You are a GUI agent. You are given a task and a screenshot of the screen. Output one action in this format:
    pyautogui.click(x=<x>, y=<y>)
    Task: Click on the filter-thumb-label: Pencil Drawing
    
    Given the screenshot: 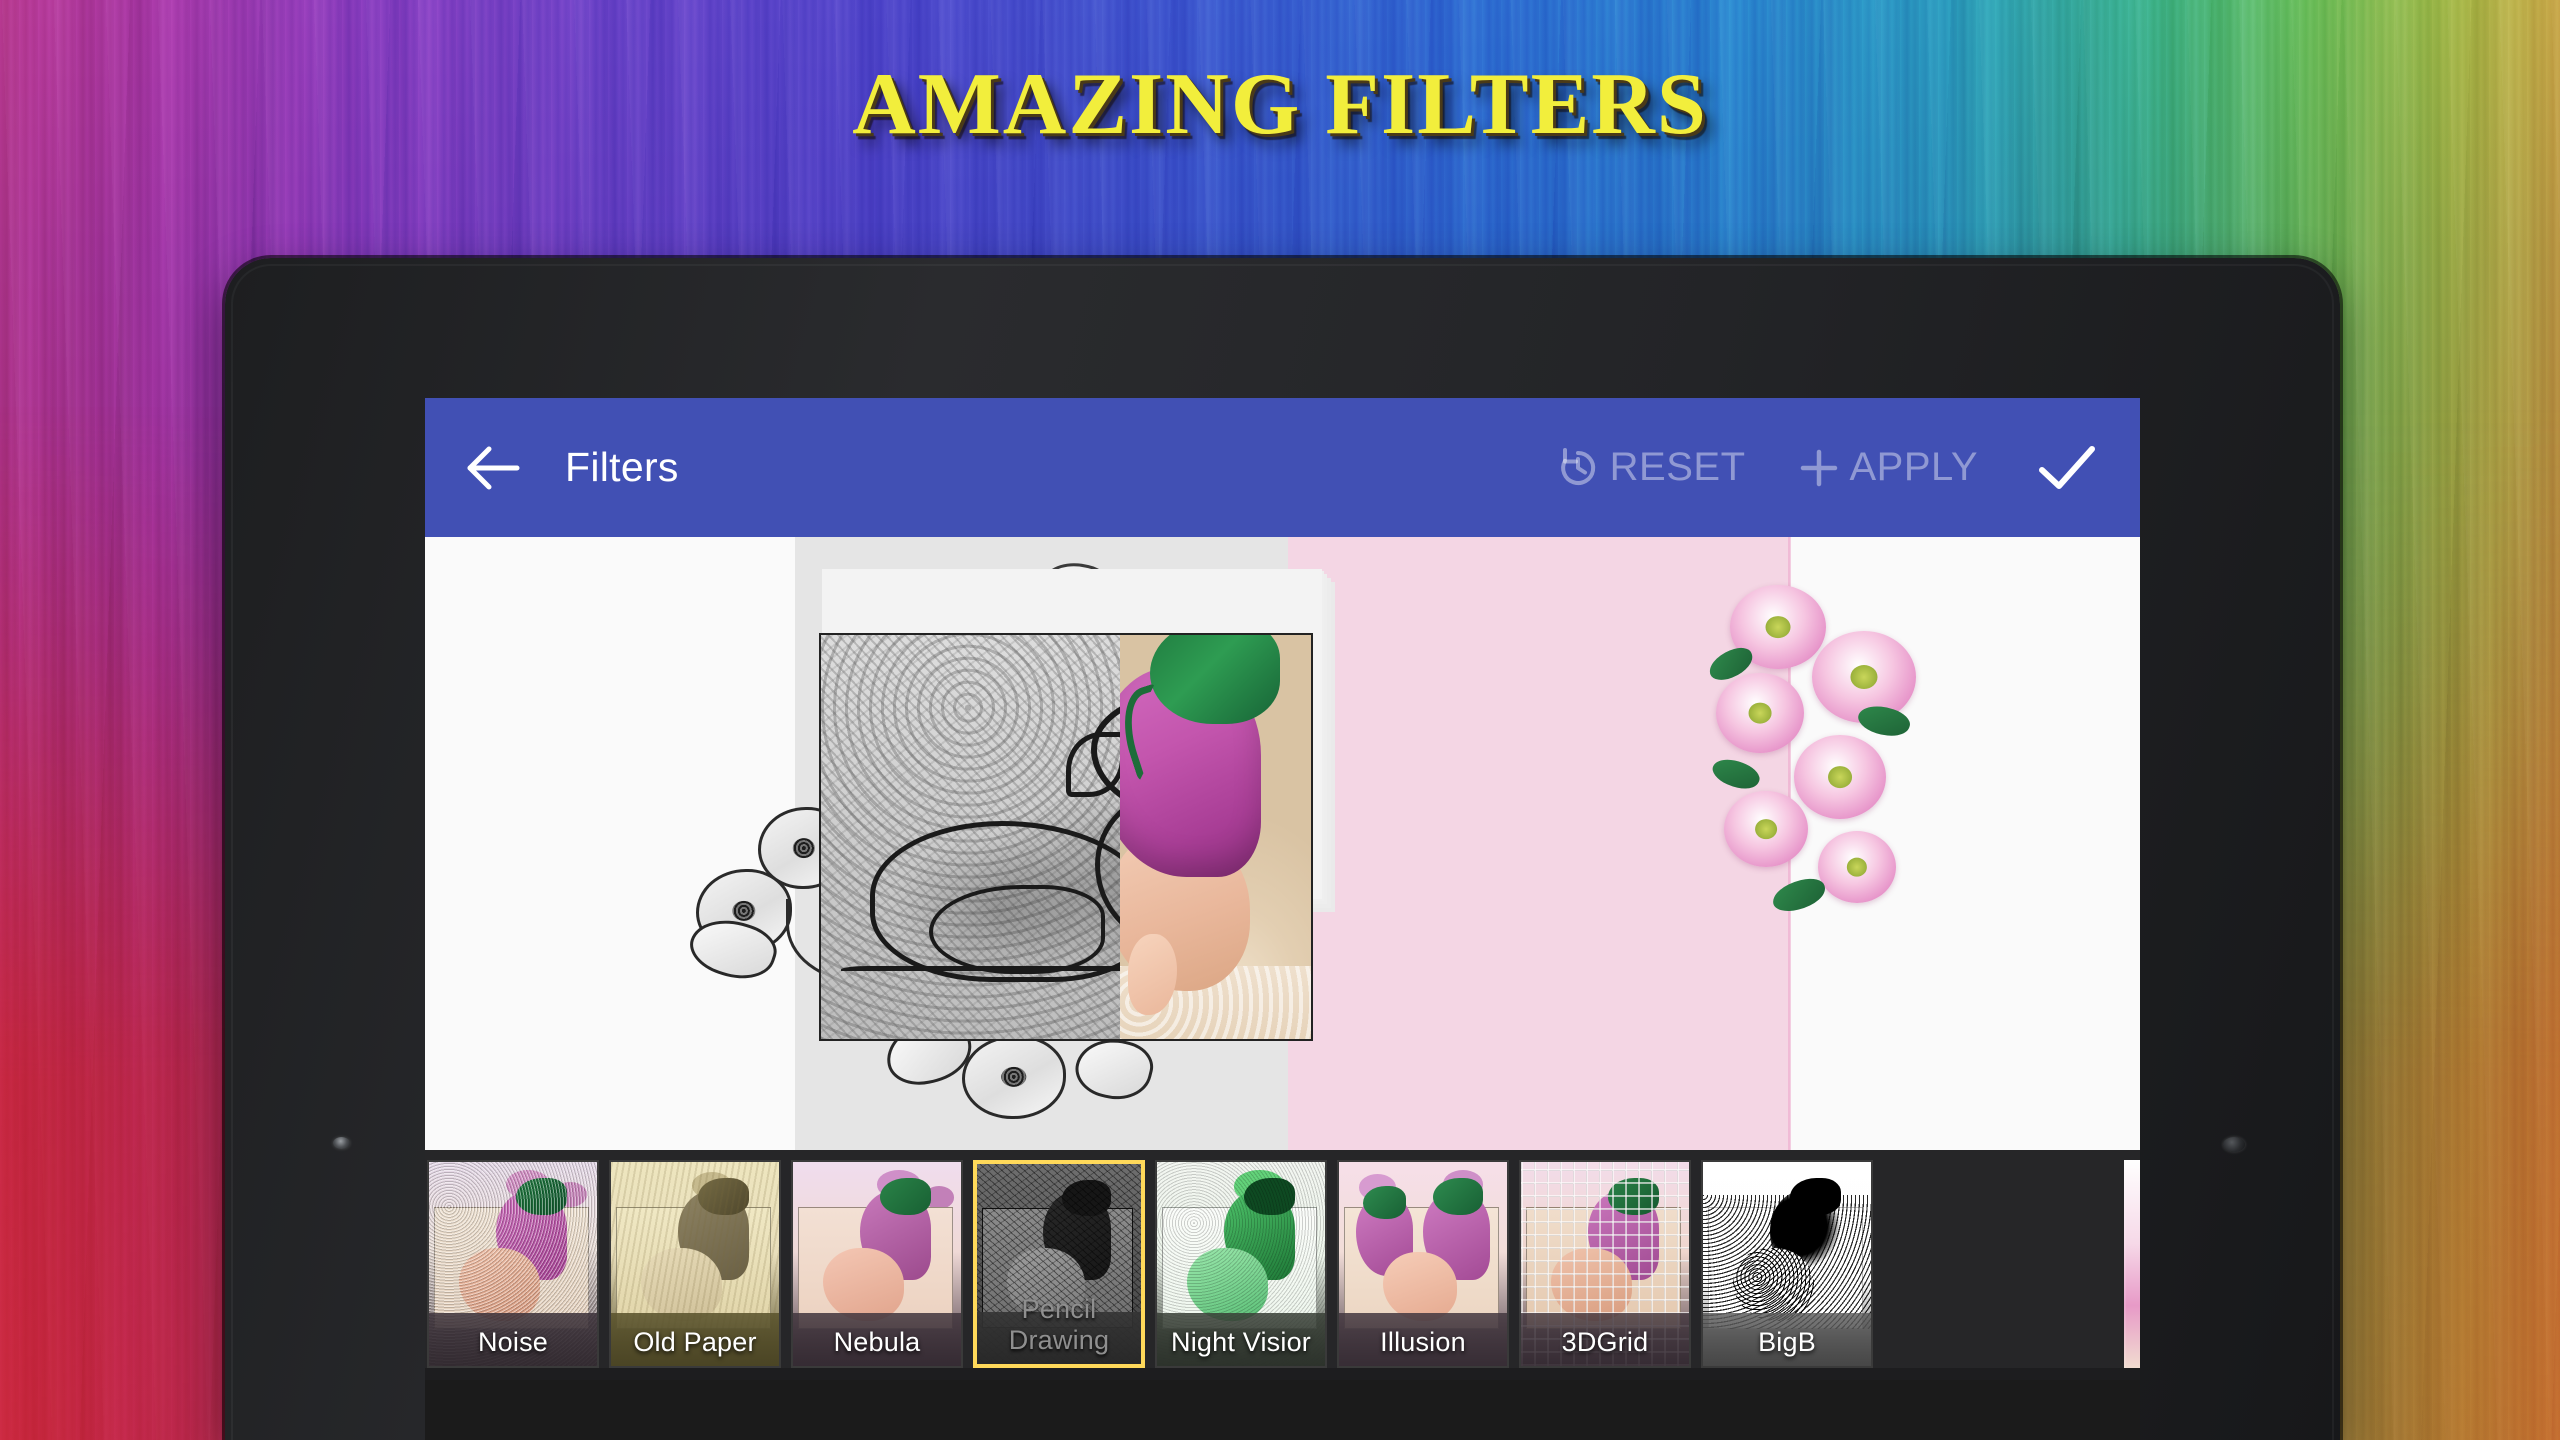 What is the action you would take?
    pyautogui.click(x=1059, y=1324)
    